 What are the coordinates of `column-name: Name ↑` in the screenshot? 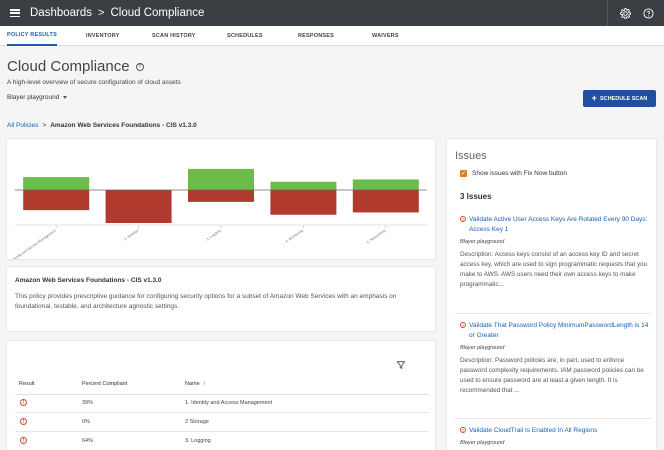 It's located at (195, 384).